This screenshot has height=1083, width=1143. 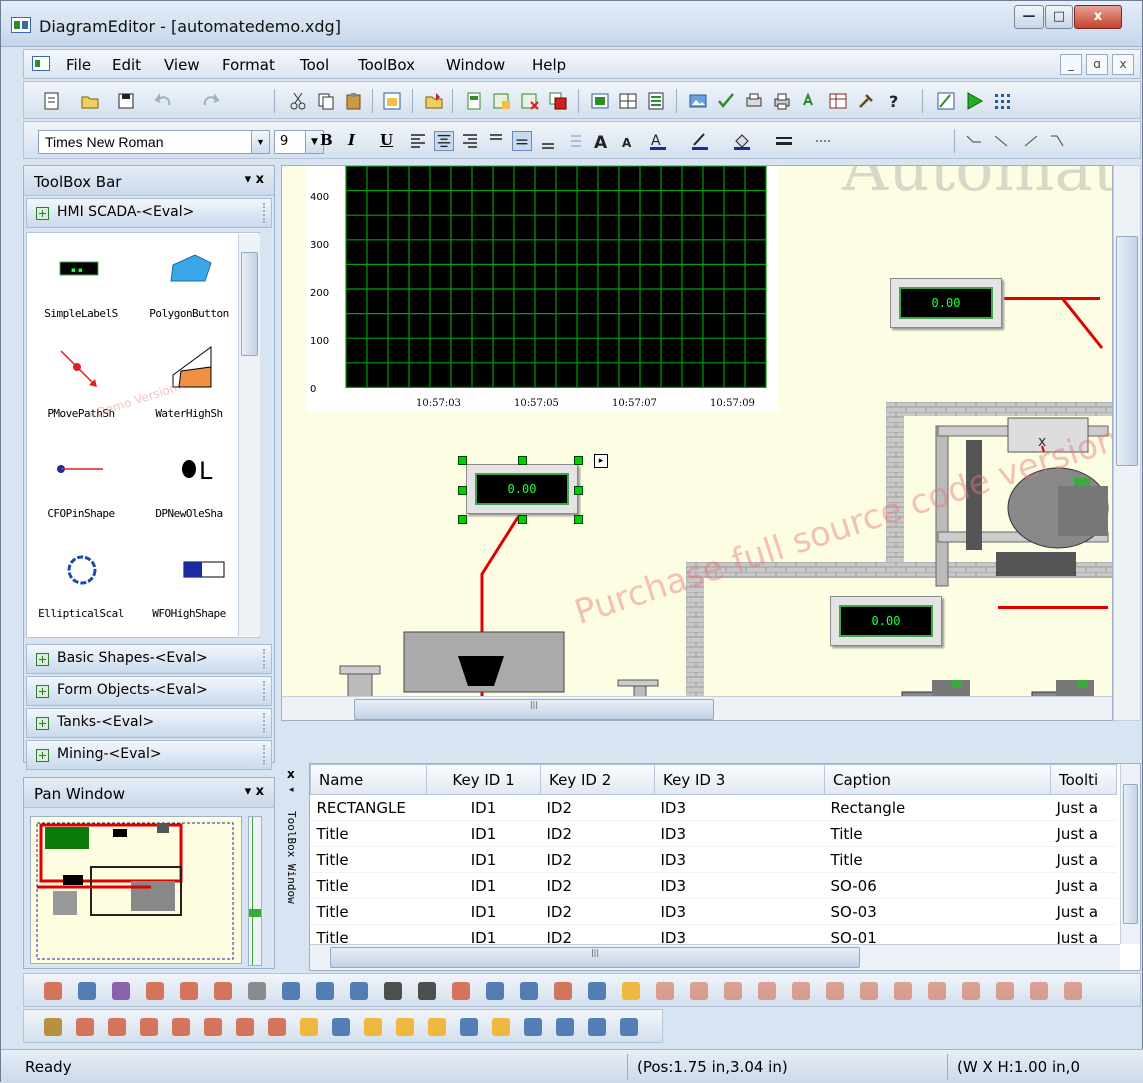 I want to click on import-icon, so click(x=434, y=101).